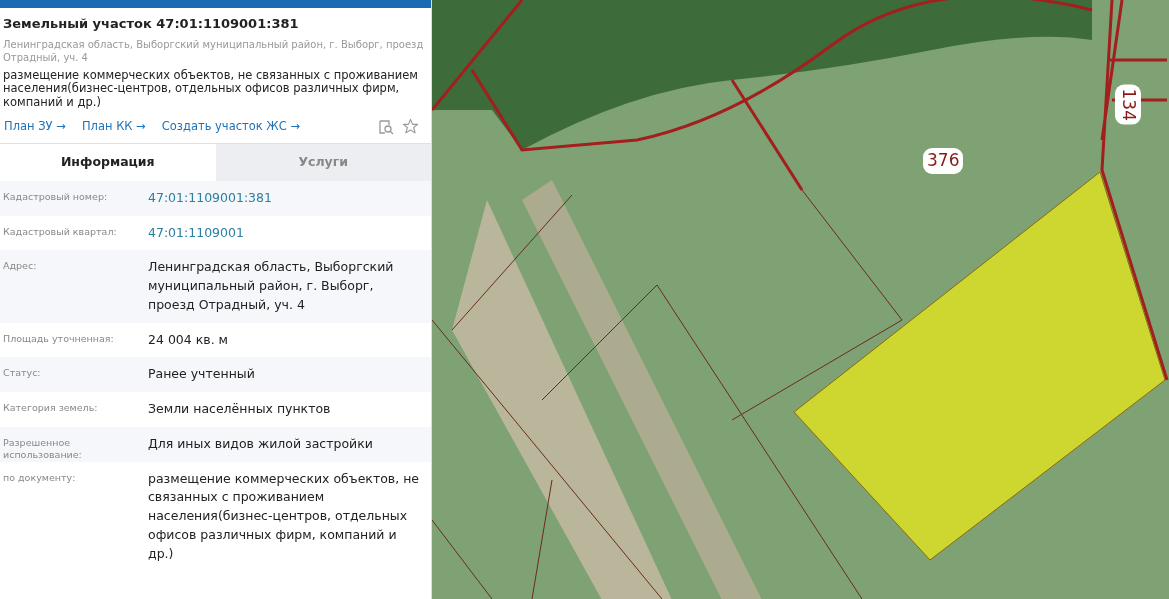  Describe the element at coordinates (201, 374) in the screenshot. I see `field-value: Ранее учтенный` at that location.